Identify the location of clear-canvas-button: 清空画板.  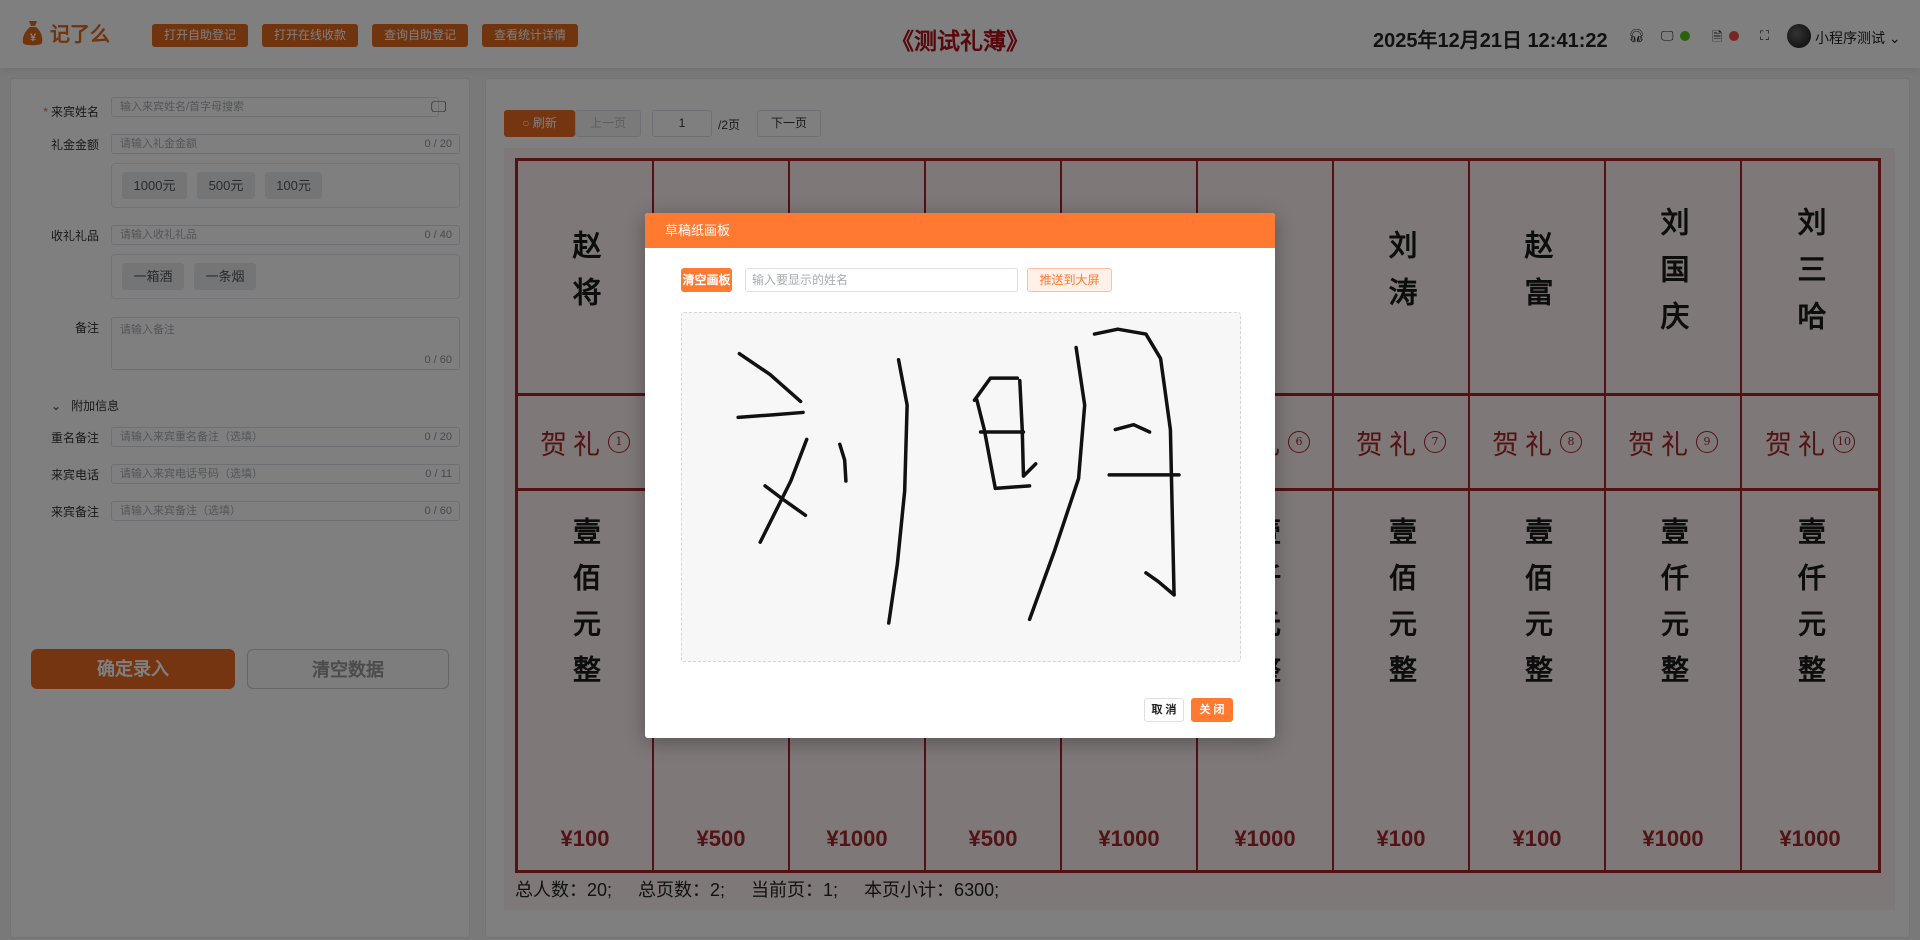
(706, 280).